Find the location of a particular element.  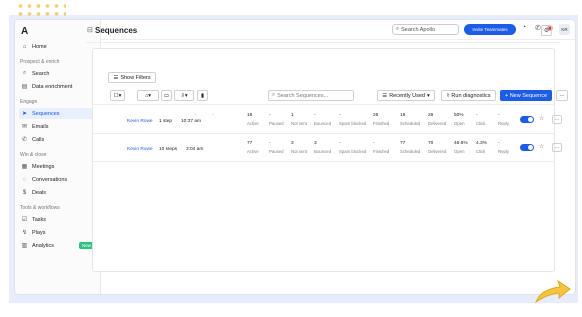

run-diagnostics-button: ⚕ Run diagnostics is located at coordinates (468, 95).